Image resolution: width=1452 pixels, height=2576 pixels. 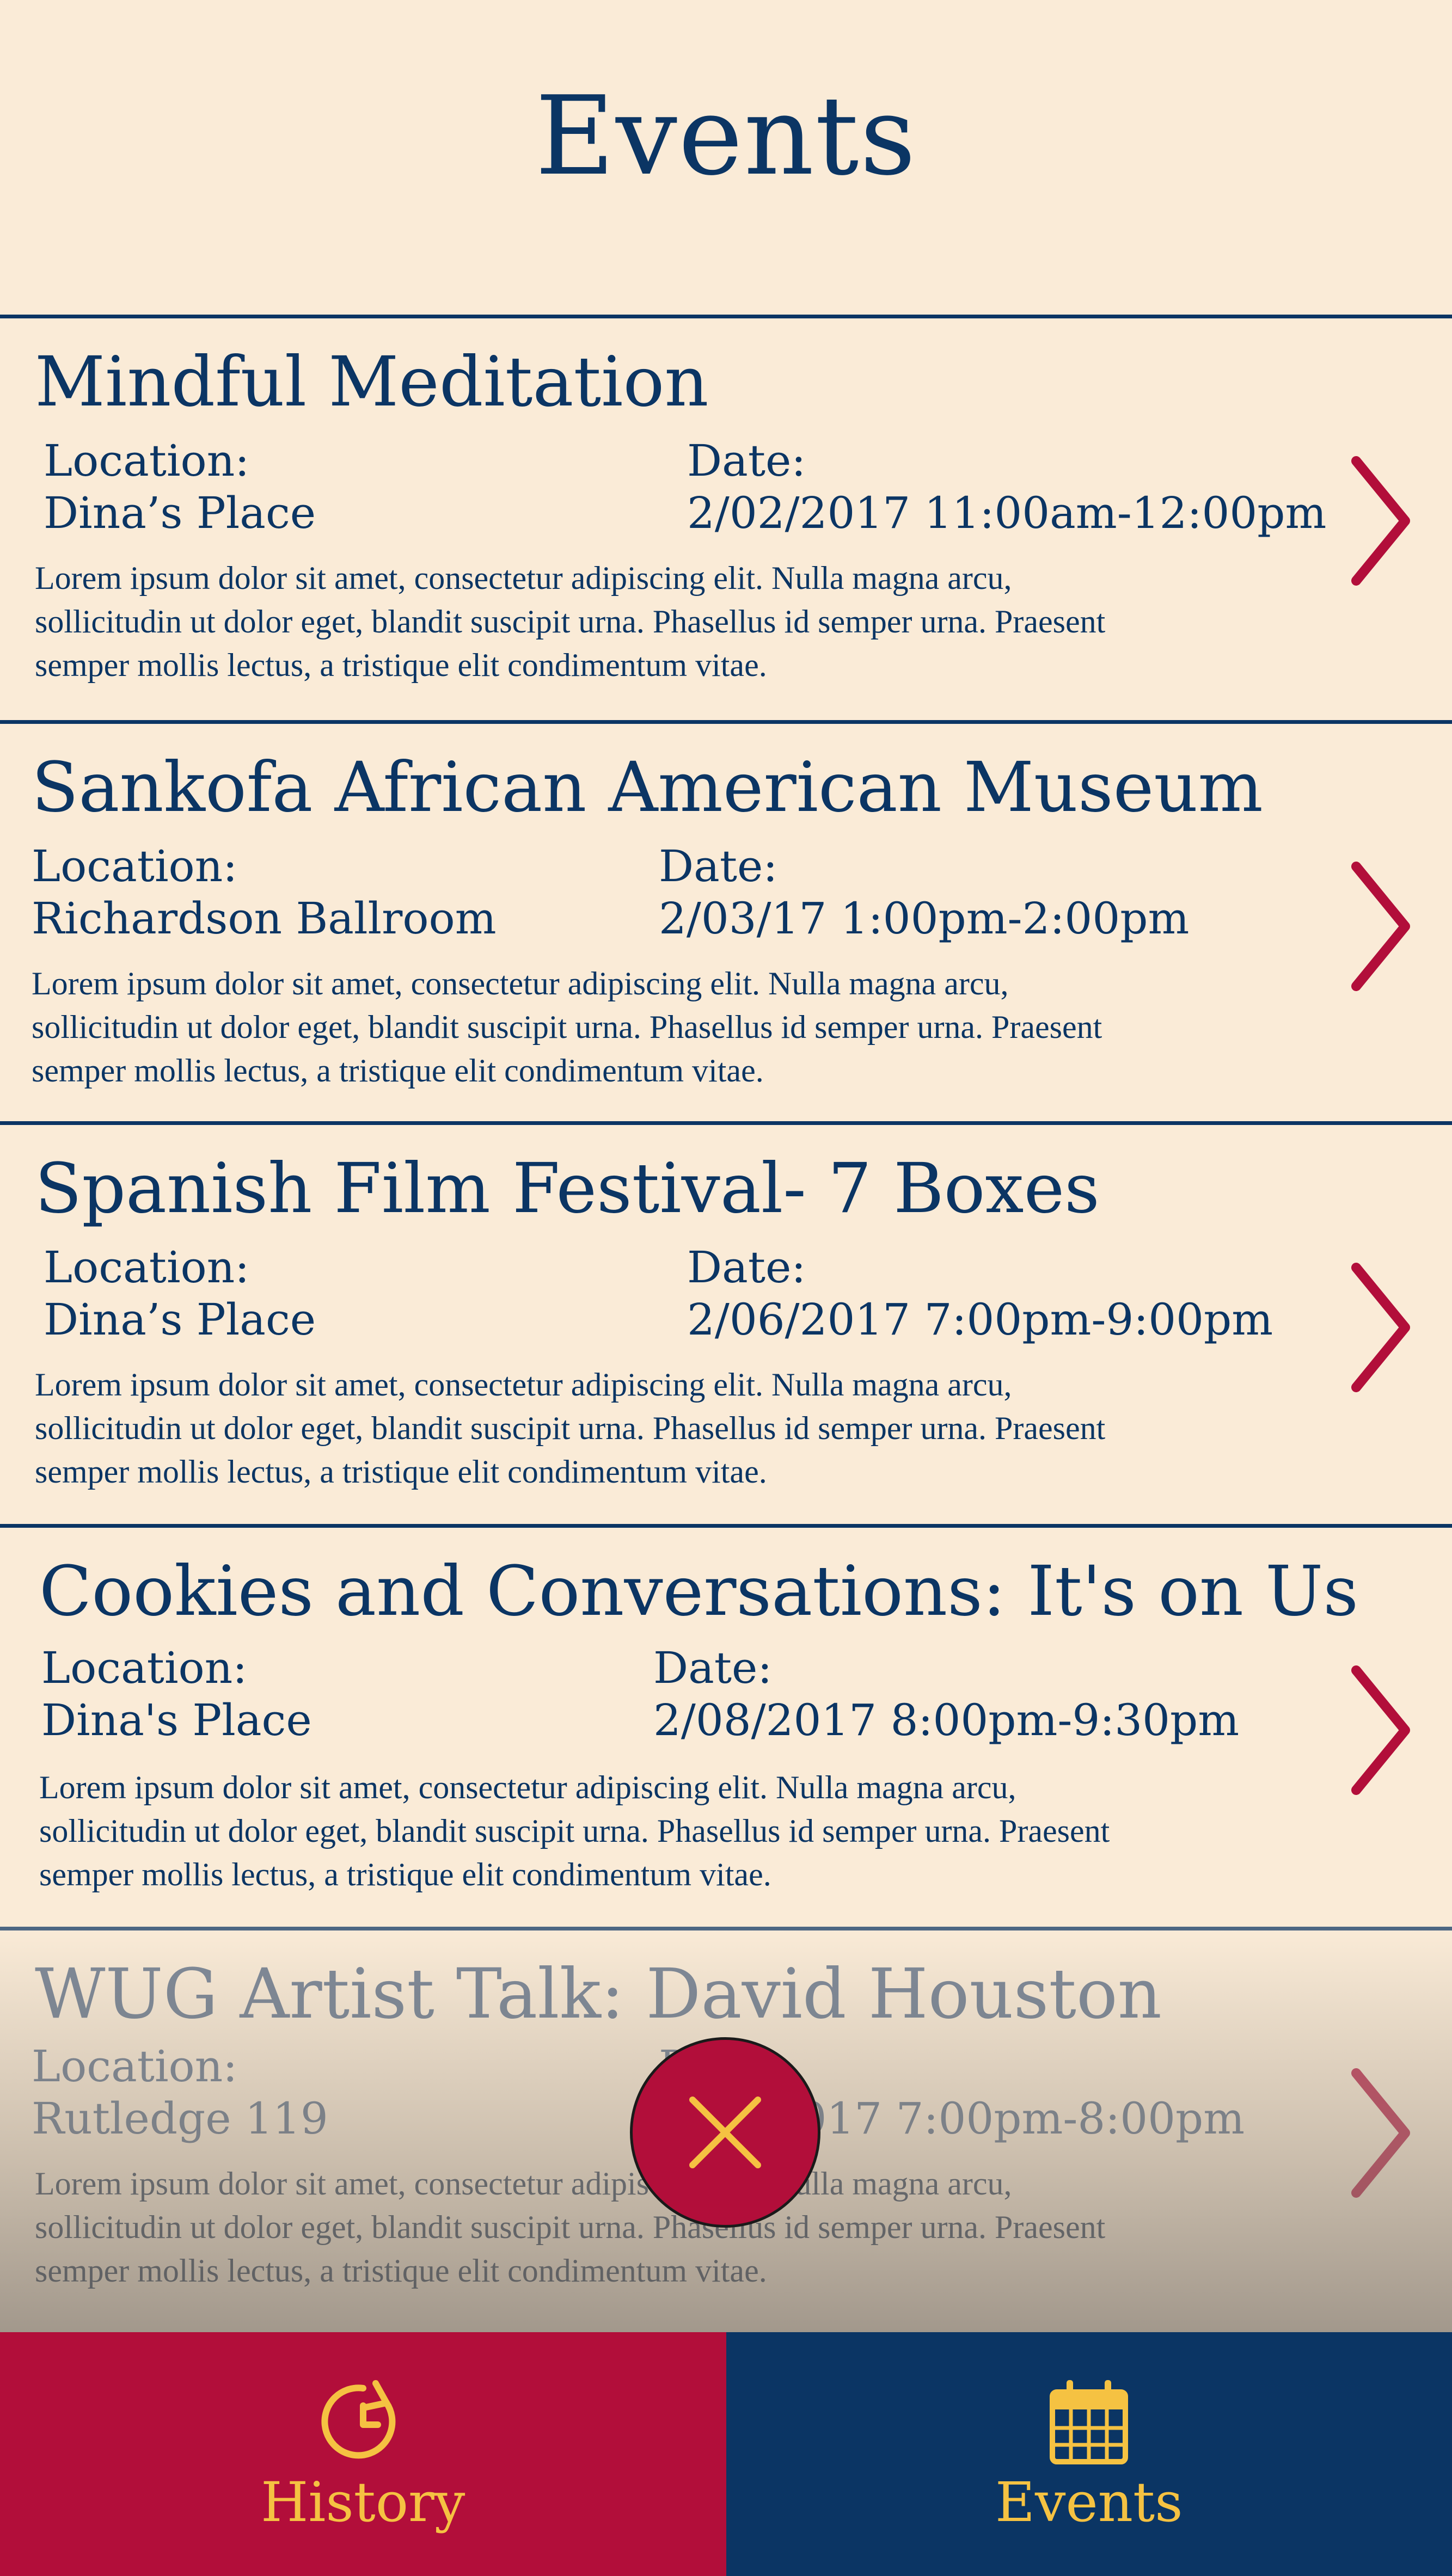 I want to click on event-location: Richardson Ballroom, so click(x=264, y=918).